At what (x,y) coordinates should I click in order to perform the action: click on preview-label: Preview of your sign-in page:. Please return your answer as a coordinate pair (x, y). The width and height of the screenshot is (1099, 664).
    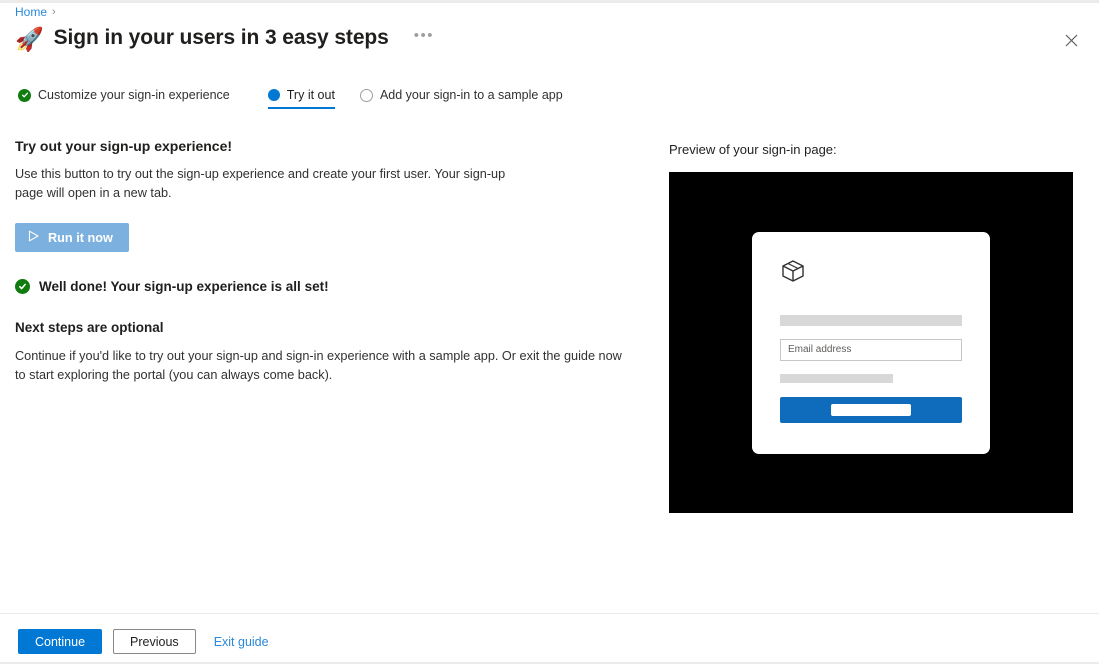
    Looking at the image, I should click on (753, 149).